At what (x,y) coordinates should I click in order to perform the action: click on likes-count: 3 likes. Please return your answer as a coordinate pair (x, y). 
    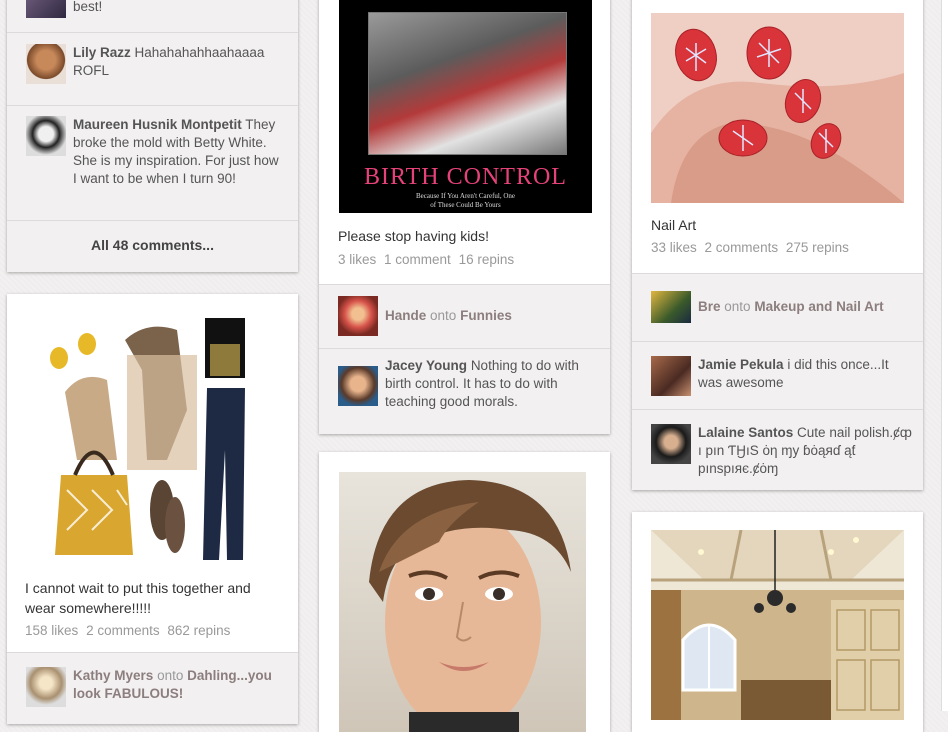
    Looking at the image, I should click on (357, 259).